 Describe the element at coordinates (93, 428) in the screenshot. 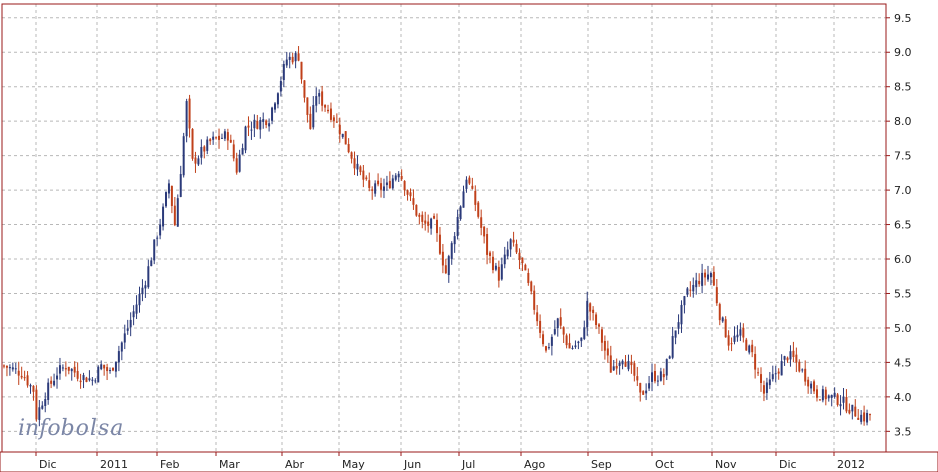

I see `logo-text-bolsa: bolsa` at that location.